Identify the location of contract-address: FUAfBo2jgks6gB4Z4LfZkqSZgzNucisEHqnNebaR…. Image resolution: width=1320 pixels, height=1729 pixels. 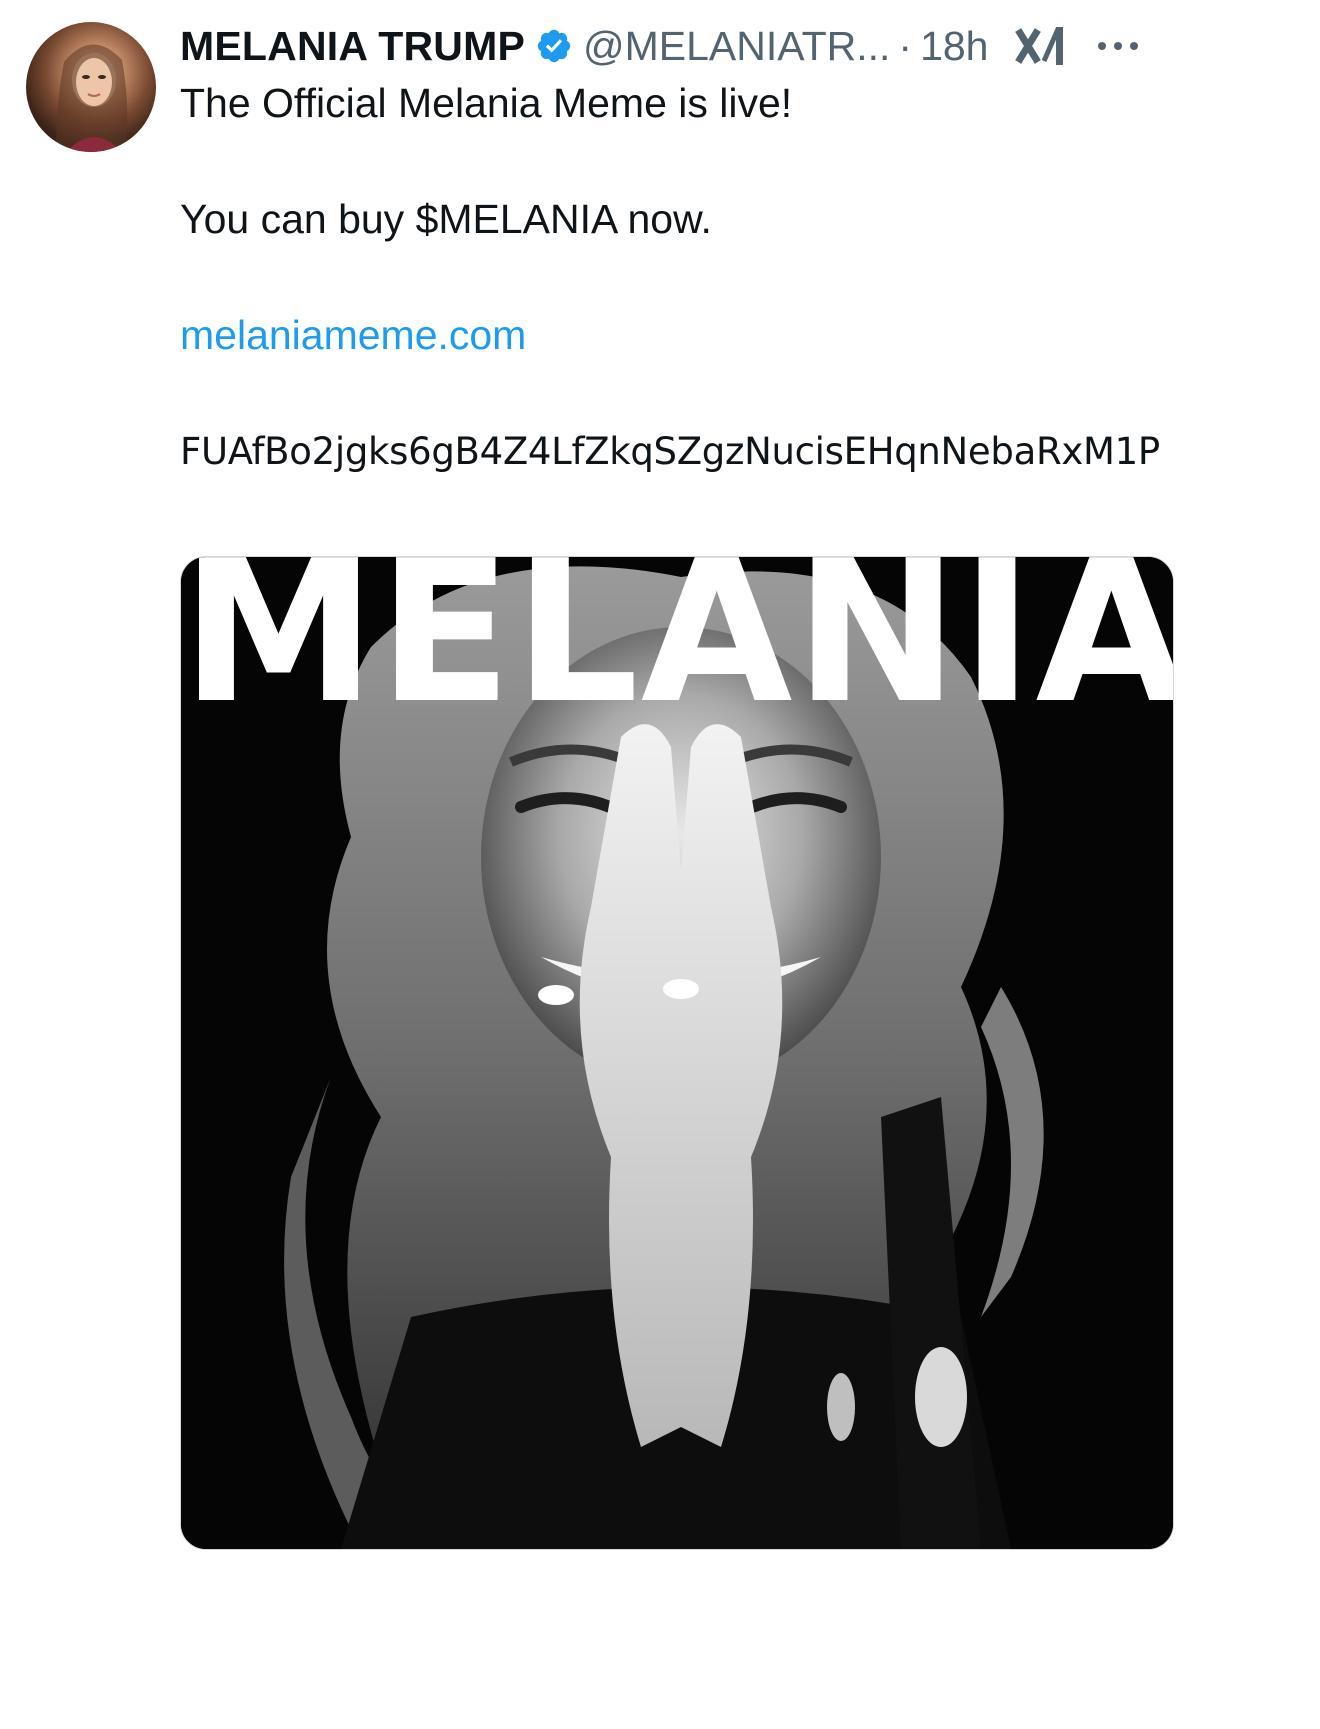
(670, 451).